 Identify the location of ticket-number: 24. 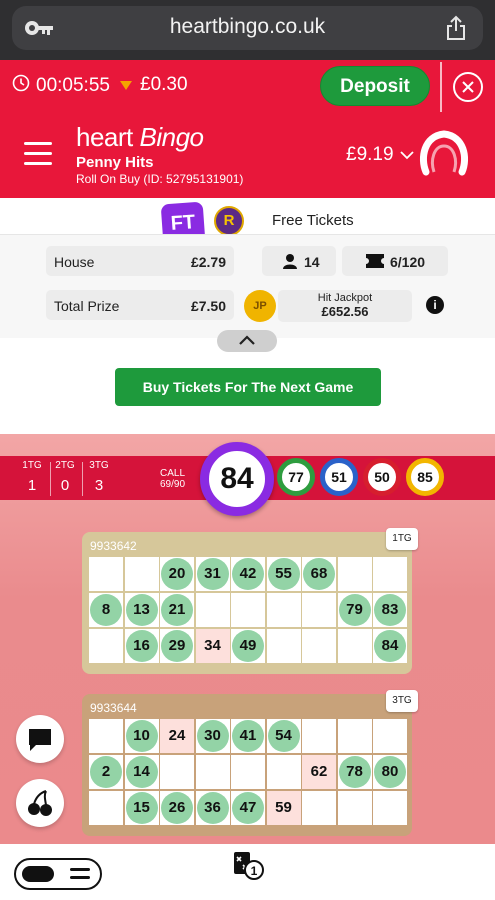
(177, 736).